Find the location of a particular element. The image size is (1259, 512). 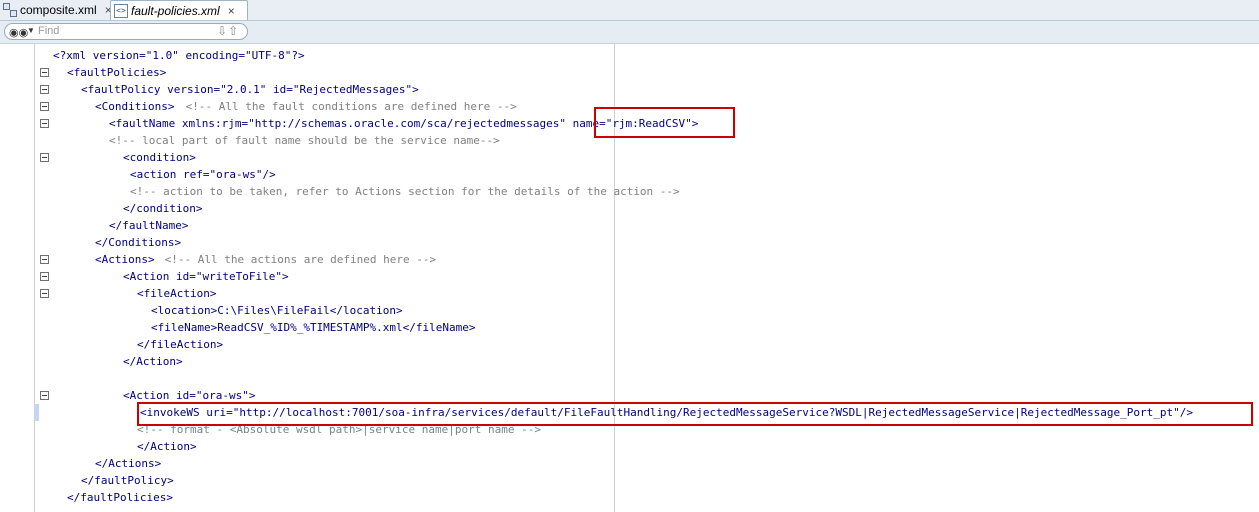

tab-composite-xml: composite.xml × is located at coordinates (56, 9).